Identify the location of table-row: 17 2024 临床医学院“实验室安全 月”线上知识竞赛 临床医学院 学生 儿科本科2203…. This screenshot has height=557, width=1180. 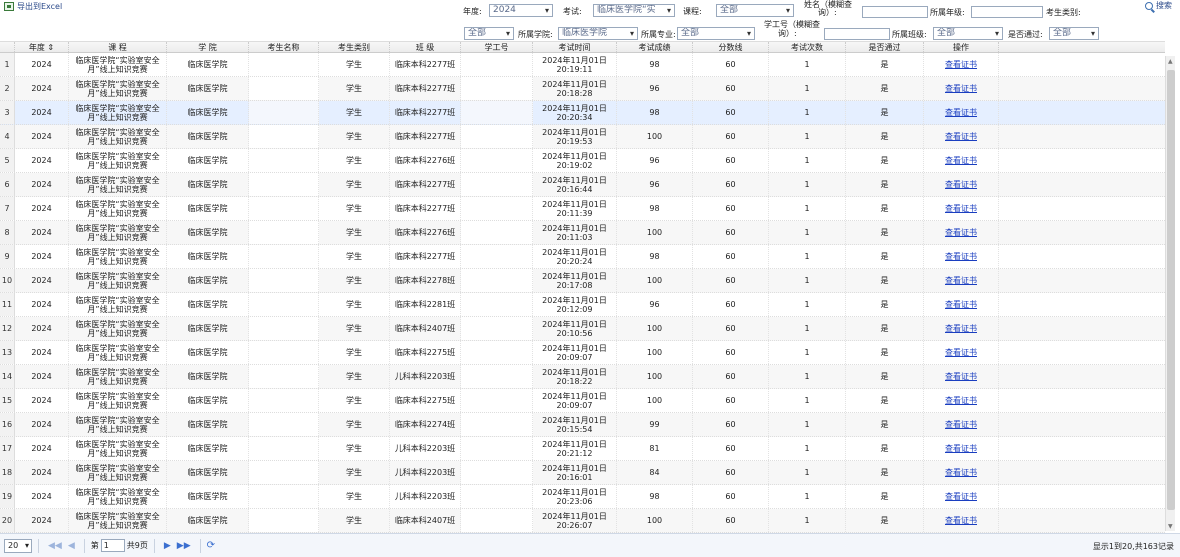
(582, 449).